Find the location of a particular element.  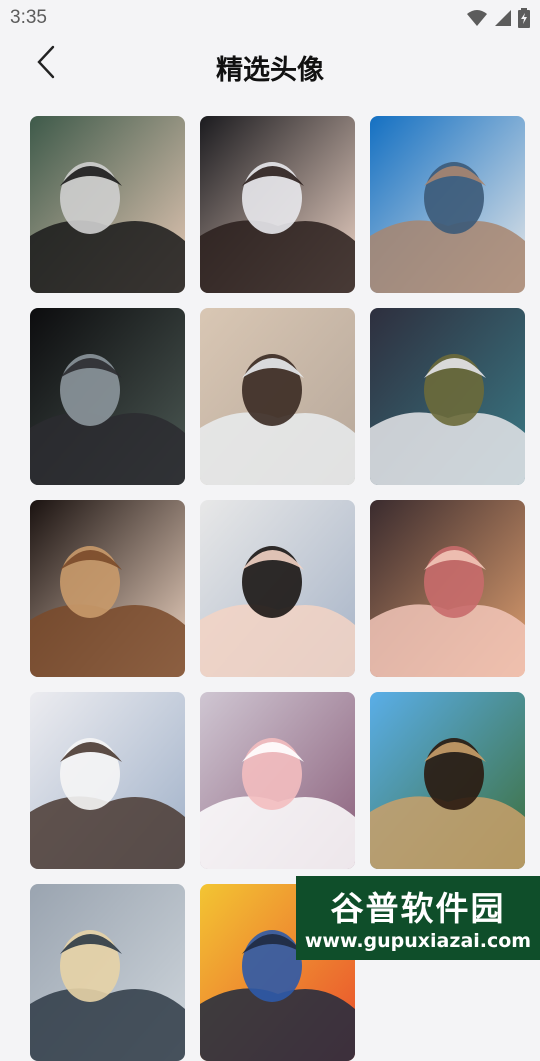

avatar-tile-blue-hoodie-face-cover is located at coordinates (447, 204).